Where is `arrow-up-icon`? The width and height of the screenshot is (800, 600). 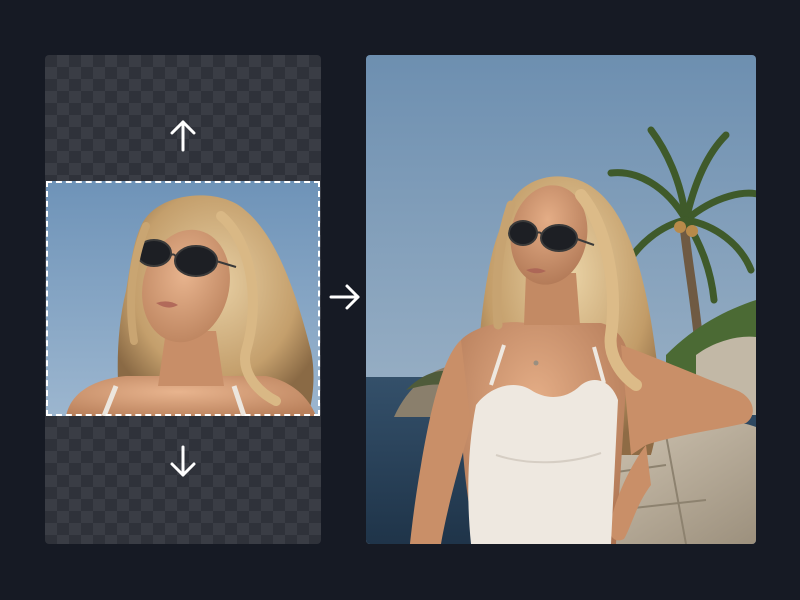
arrow-up-icon is located at coordinates (183, 136).